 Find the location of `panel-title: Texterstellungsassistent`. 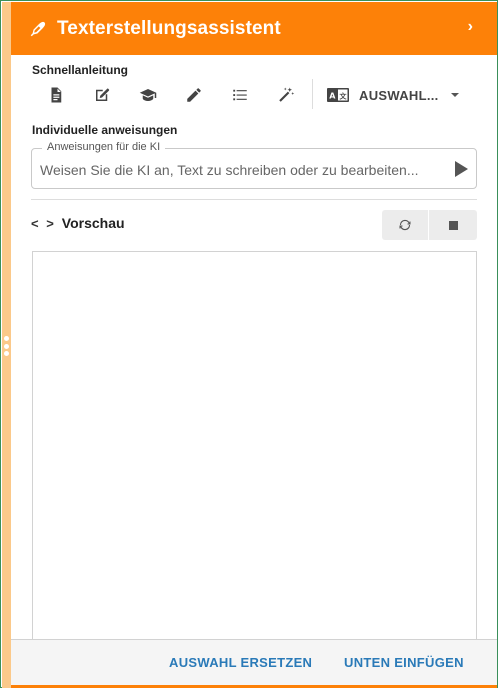

panel-title: Texterstellungsassistent is located at coordinates (169, 28).